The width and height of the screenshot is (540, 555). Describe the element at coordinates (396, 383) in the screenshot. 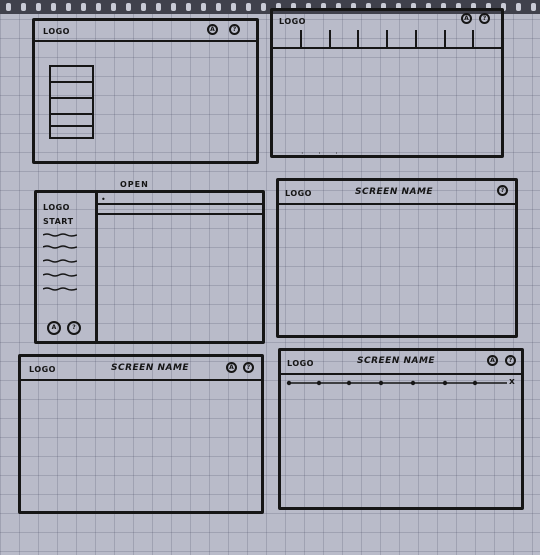

I see `progress-stepper` at that location.